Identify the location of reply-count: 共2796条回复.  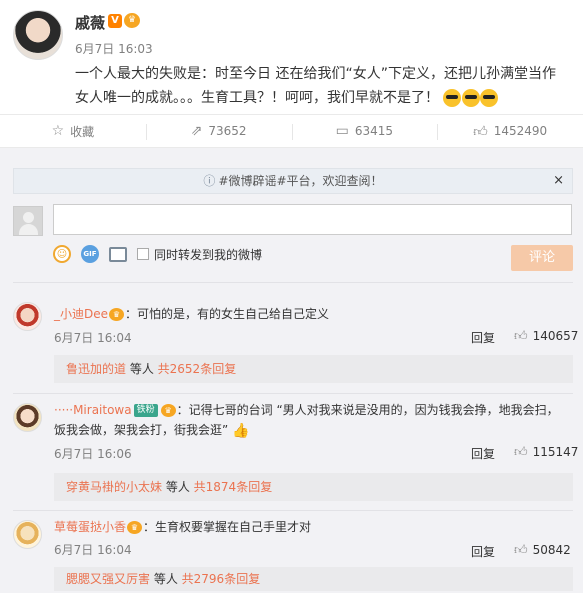
(221, 579).